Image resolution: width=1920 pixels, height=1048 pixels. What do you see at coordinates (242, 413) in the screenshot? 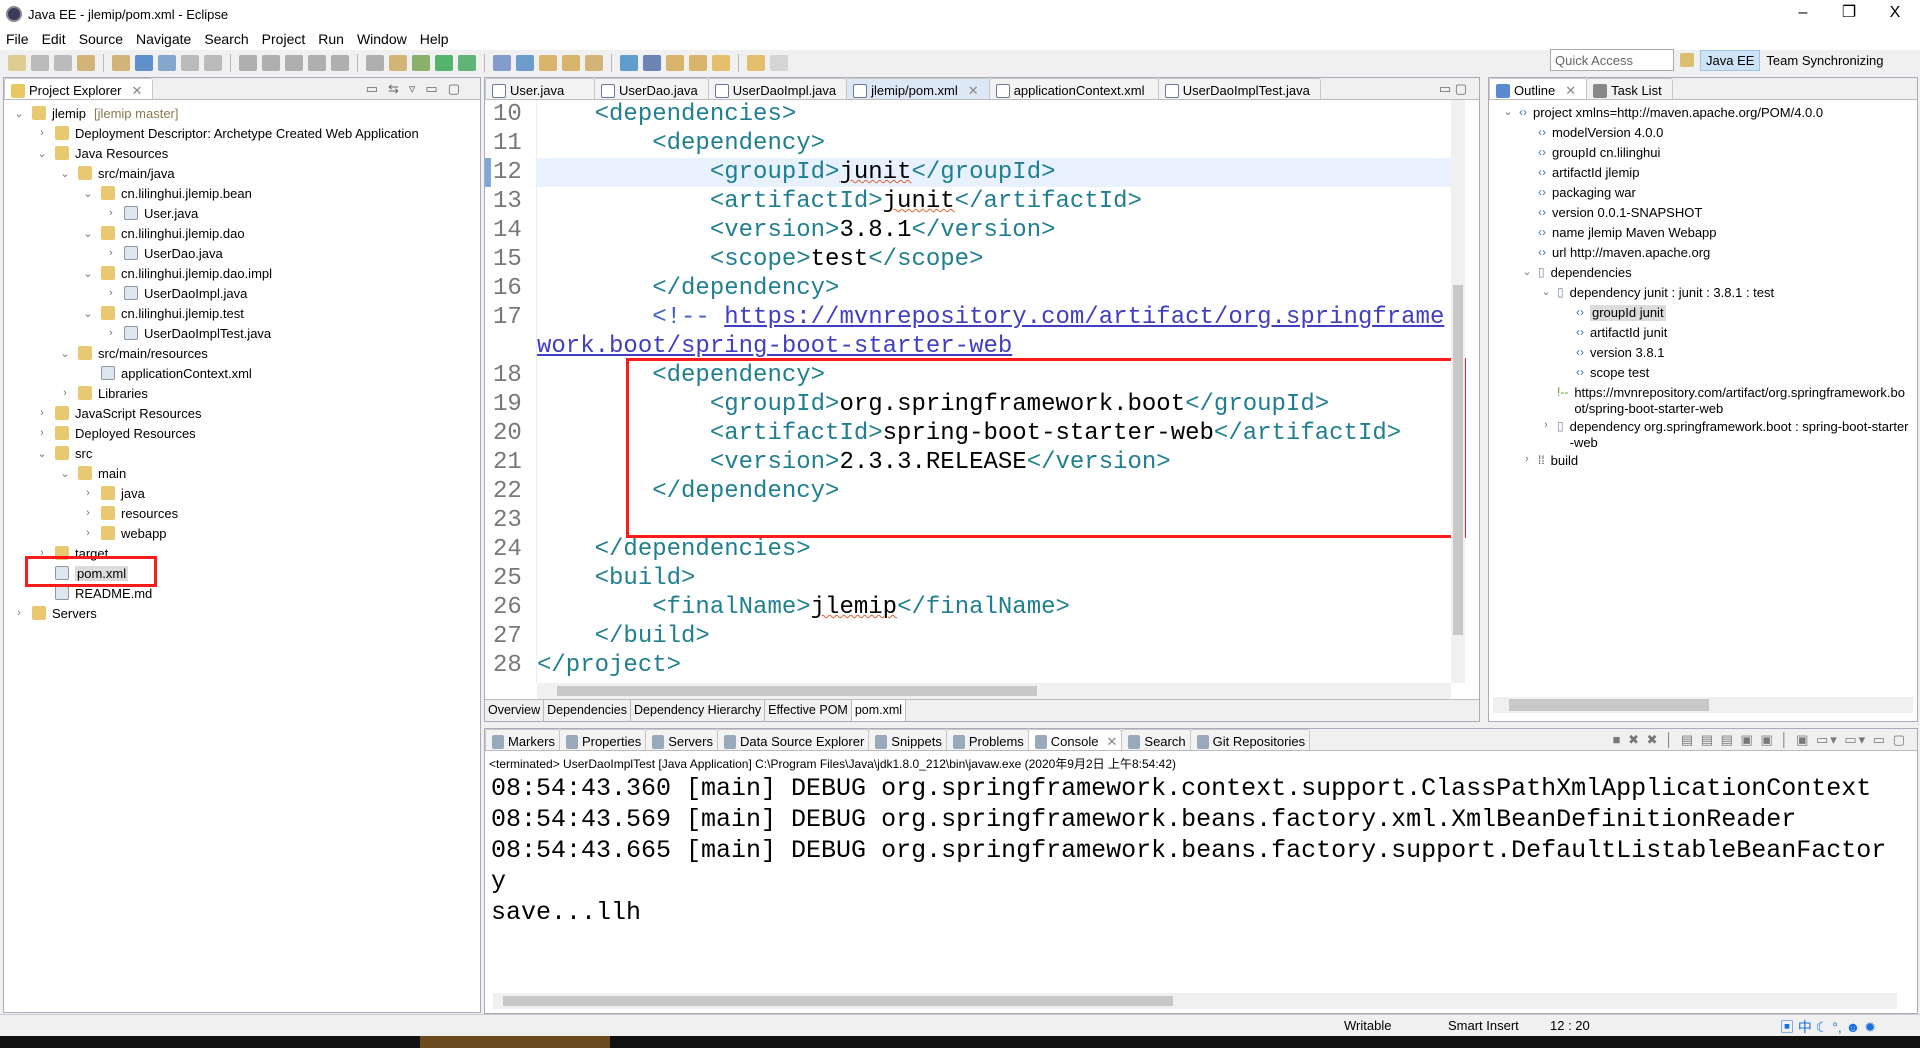
I see `tree-item: › JavaScript Resources` at bounding box center [242, 413].